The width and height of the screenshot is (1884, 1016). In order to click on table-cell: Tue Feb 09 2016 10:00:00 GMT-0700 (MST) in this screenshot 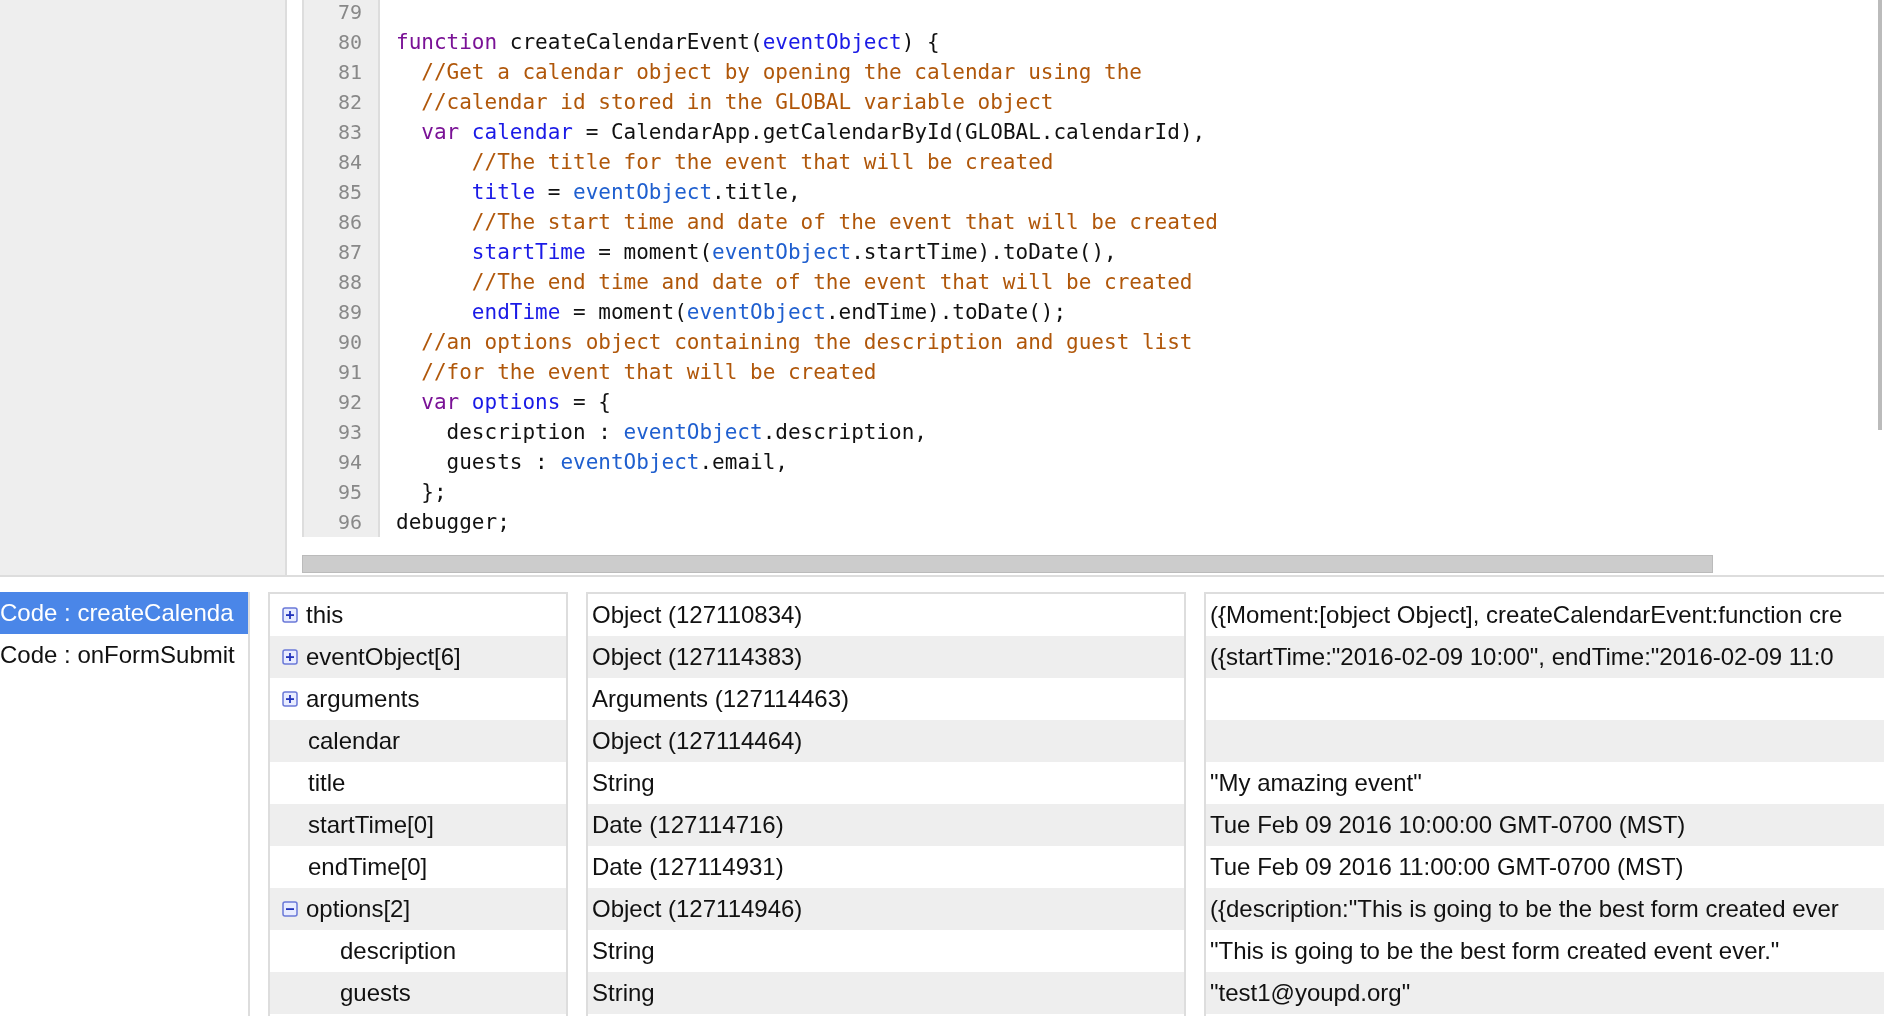, I will do `click(1545, 825)`.